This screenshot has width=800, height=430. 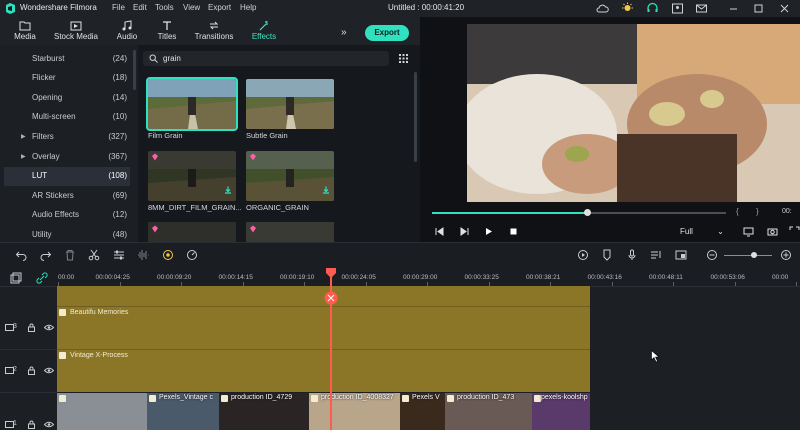 I want to click on tab-audio: Audio, so click(x=127, y=31).